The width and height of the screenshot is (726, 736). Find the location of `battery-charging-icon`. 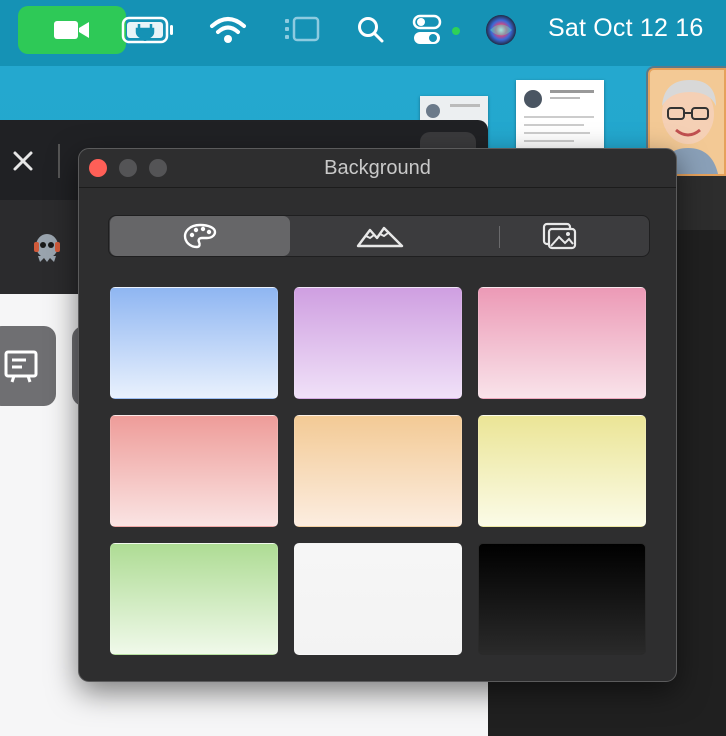

battery-charging-icon is located at coordinates (148, 30).